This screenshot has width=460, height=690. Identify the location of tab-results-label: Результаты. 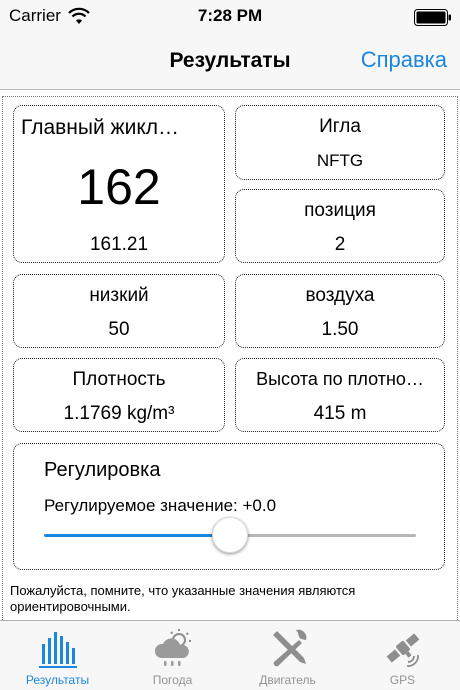
(57, 680).